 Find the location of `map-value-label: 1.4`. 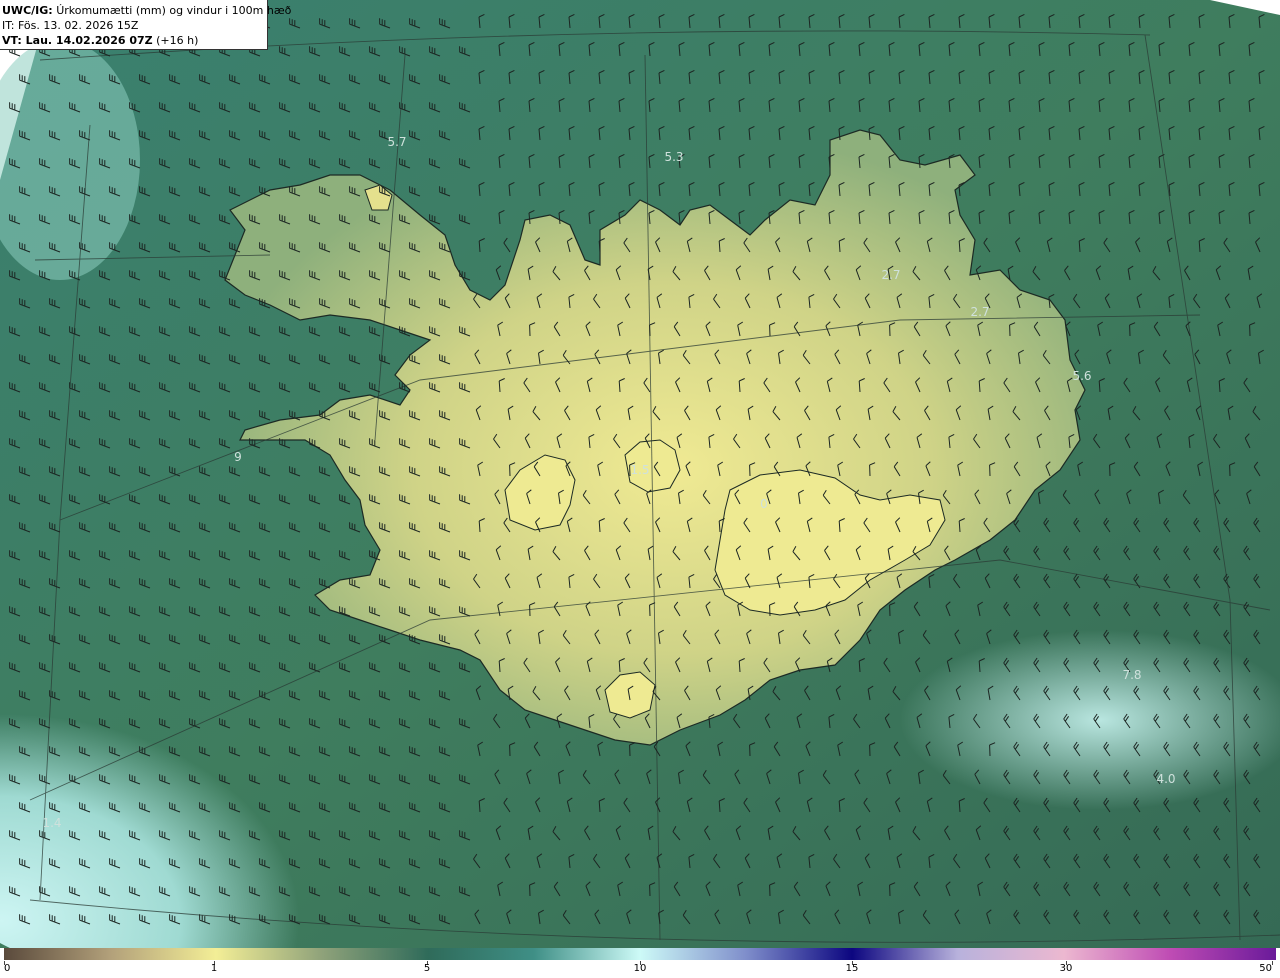

map-value-label: 1.4 is located at coordinates (52, 823).